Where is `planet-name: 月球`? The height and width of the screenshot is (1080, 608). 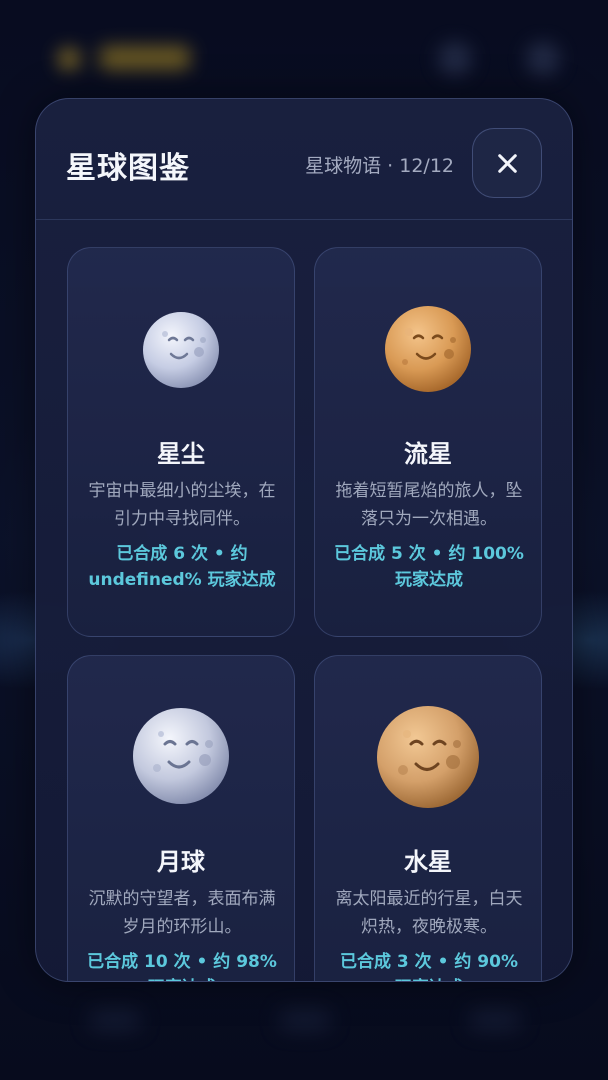
planet-name: 月球 is located at coordinates (181, 862).